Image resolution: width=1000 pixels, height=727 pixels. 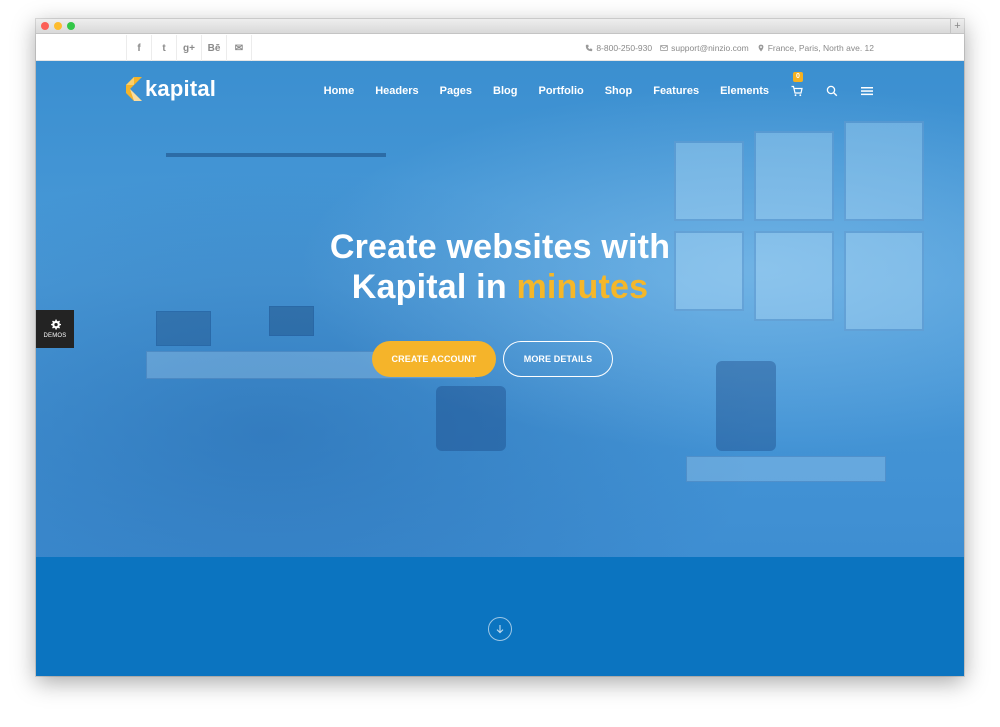 I want to click on envelope-icon, so click(x=664, y=48).